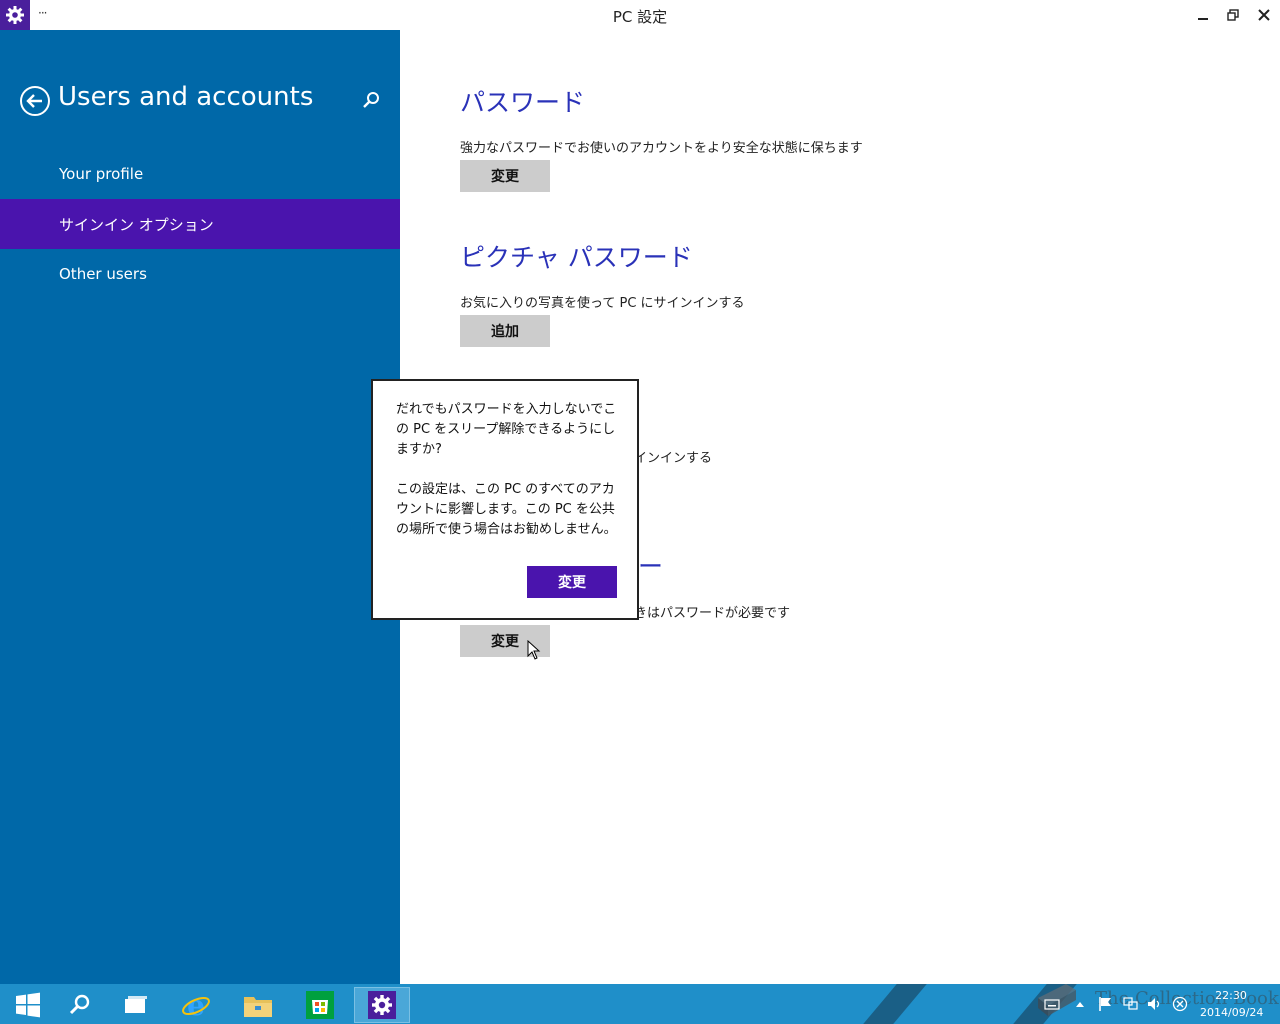  Describe the element at coordinates (895, 1004) in the screenshot. I see `taskbar-stripe` at that location.